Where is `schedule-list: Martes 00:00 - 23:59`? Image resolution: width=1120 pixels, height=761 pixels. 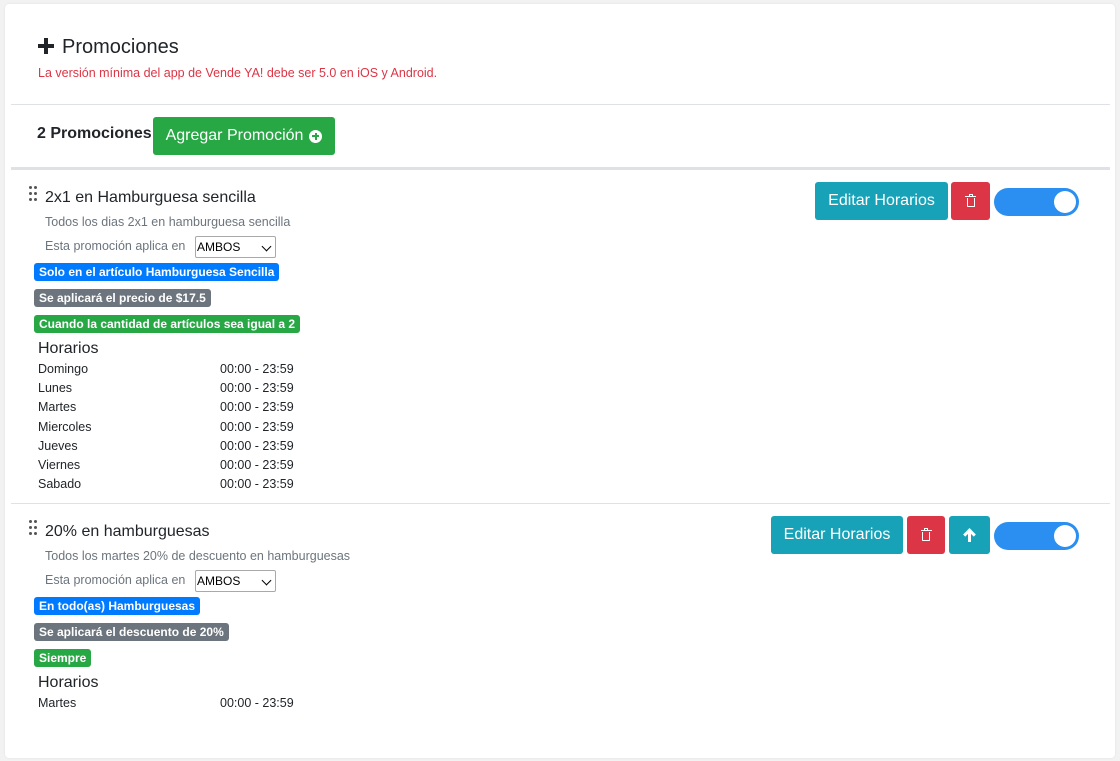 schedule-list: Martes 00:00 - 23:59 is located at coordinates (188, 703).